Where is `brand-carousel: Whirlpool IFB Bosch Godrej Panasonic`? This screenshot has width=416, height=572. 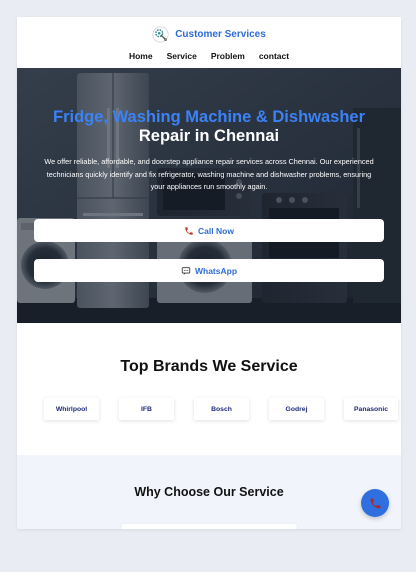
brand-carousel: Whirlpool IFB Bosch Godrej Panasonic is located at coordinates (209, 411).